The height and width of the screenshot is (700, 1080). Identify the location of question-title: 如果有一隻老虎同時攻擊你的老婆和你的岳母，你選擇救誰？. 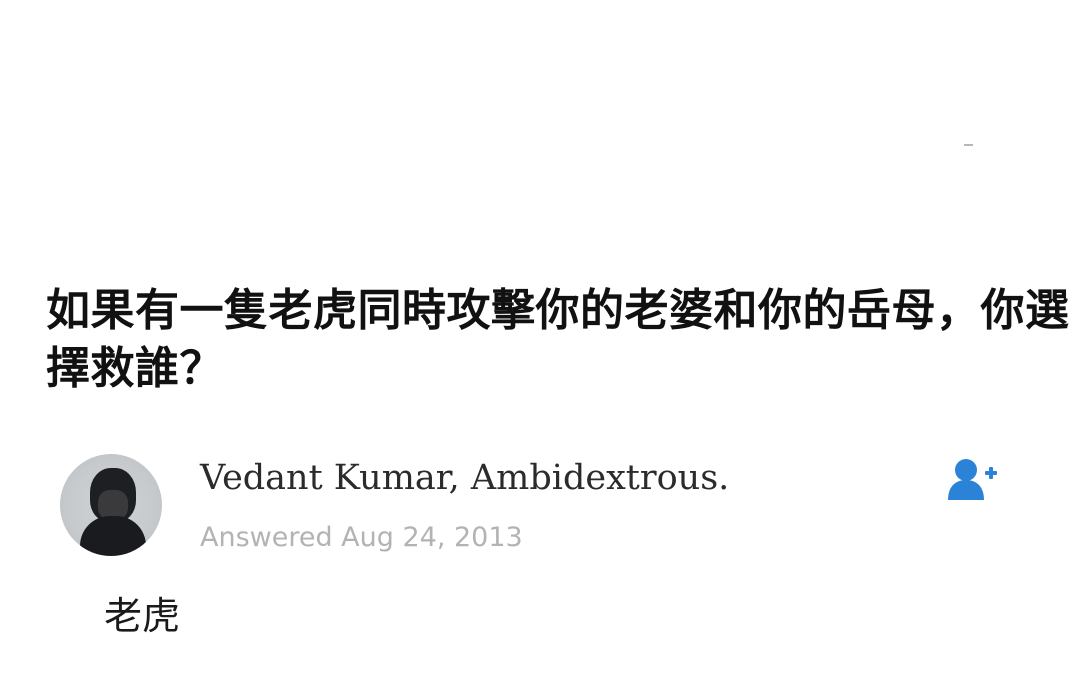
(558, 339).